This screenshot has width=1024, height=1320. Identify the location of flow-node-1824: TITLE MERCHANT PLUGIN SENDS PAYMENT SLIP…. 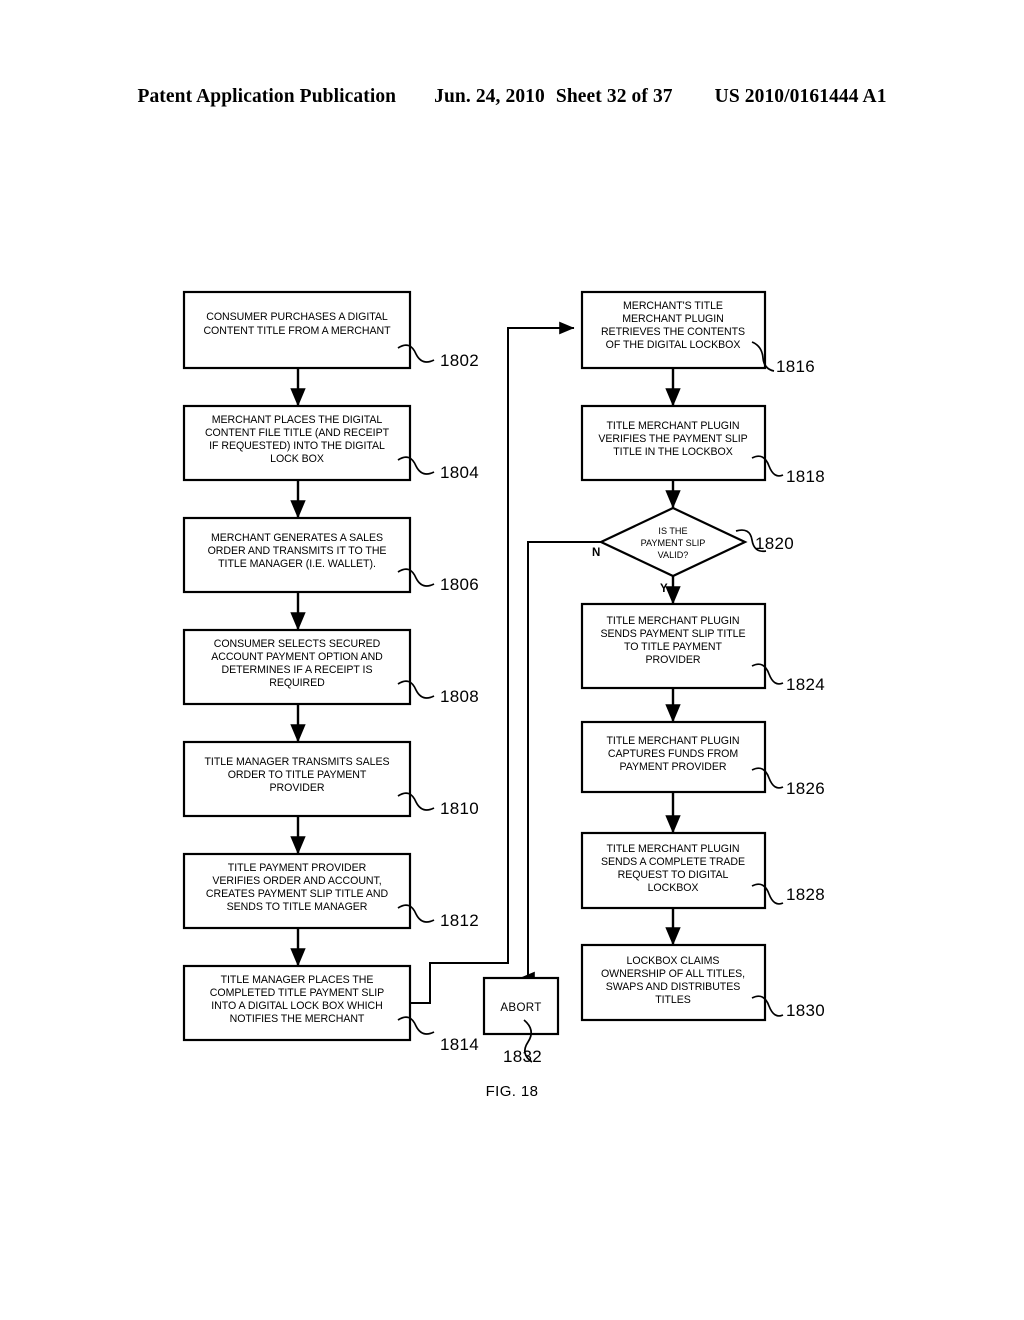
(702, 648).